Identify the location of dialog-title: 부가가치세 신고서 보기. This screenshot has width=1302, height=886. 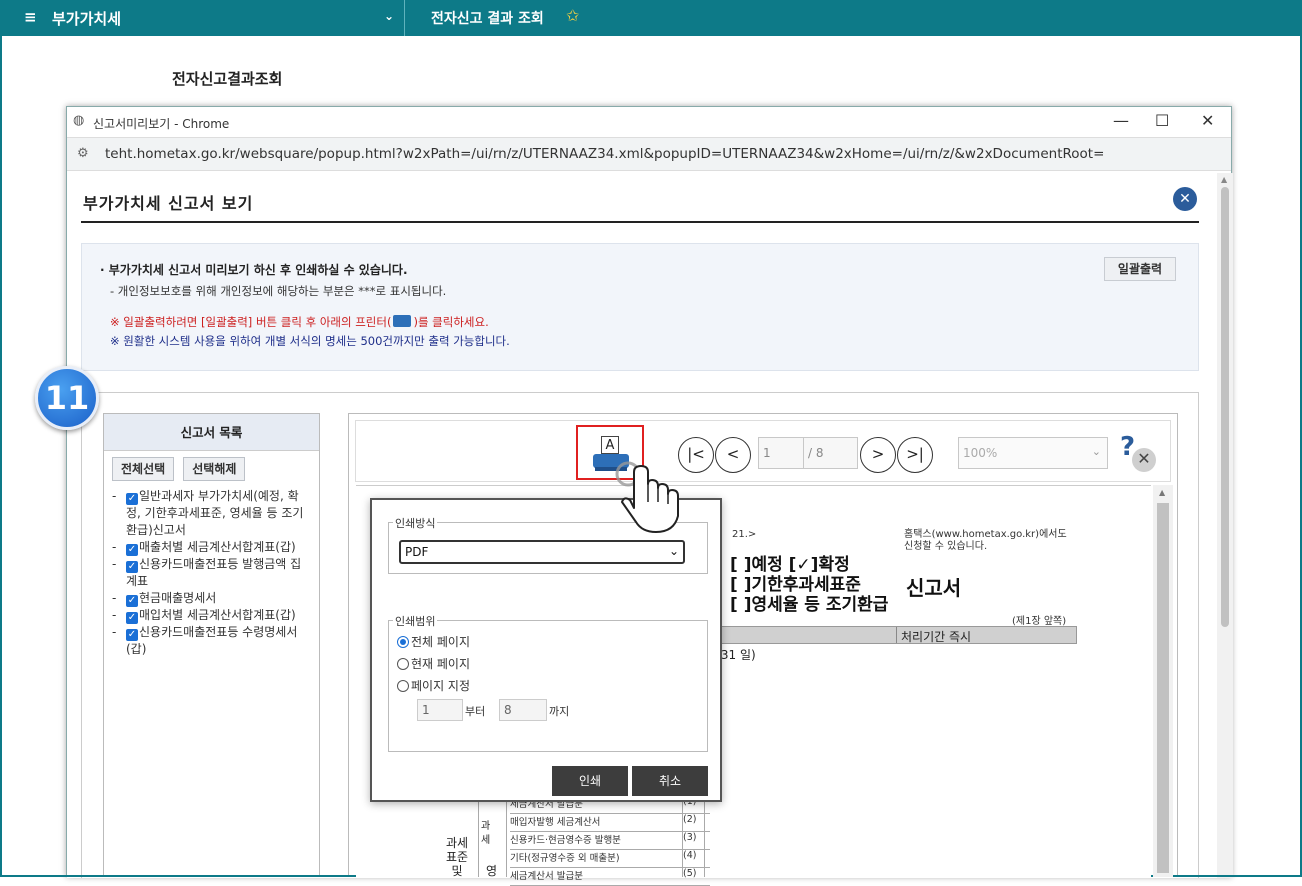
(168, 203).